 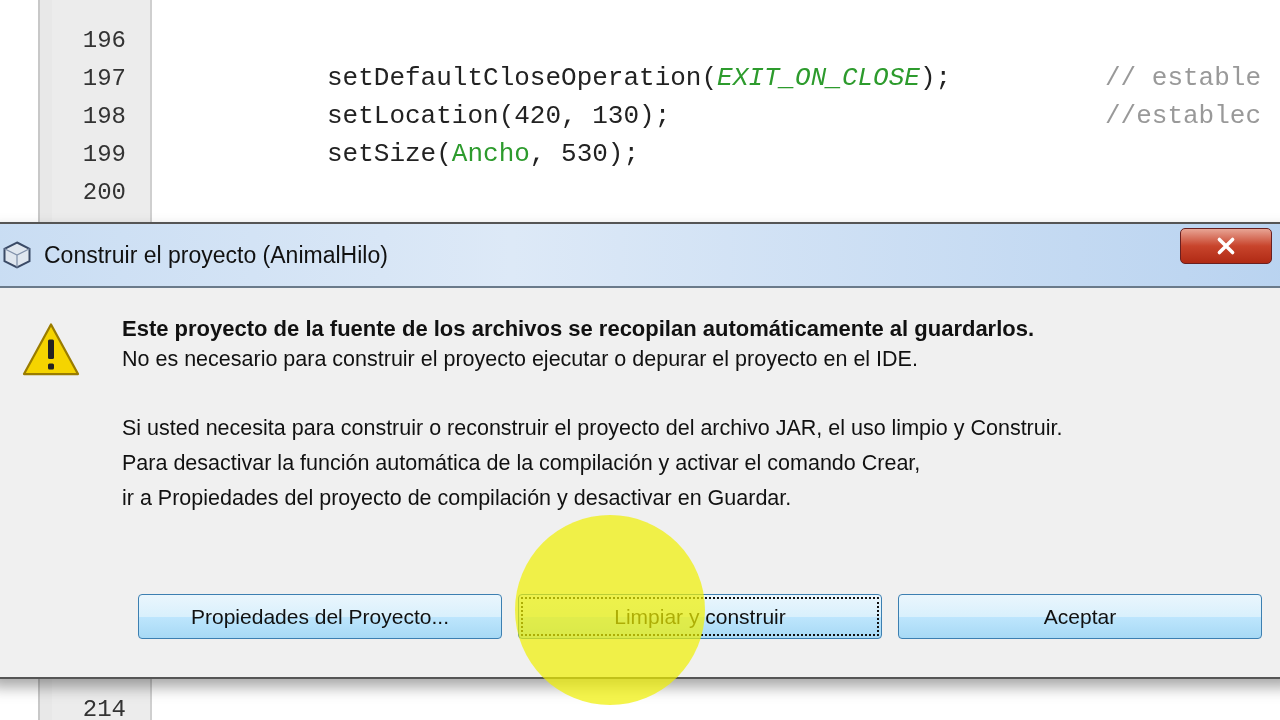 What do you see at coordinates (103, 116) in the screenshot?
I see `line-number: 198` at bounding box center [103, 116].